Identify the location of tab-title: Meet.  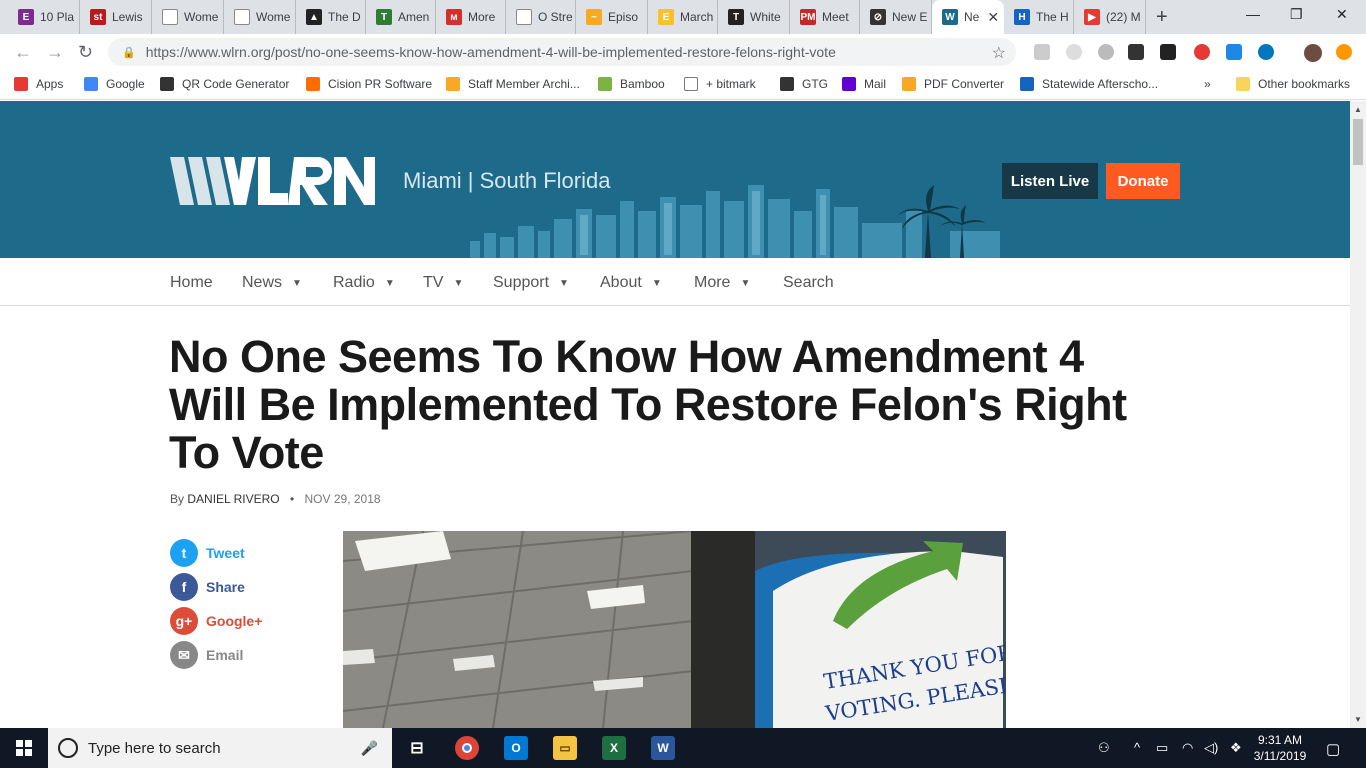
(835, 17).